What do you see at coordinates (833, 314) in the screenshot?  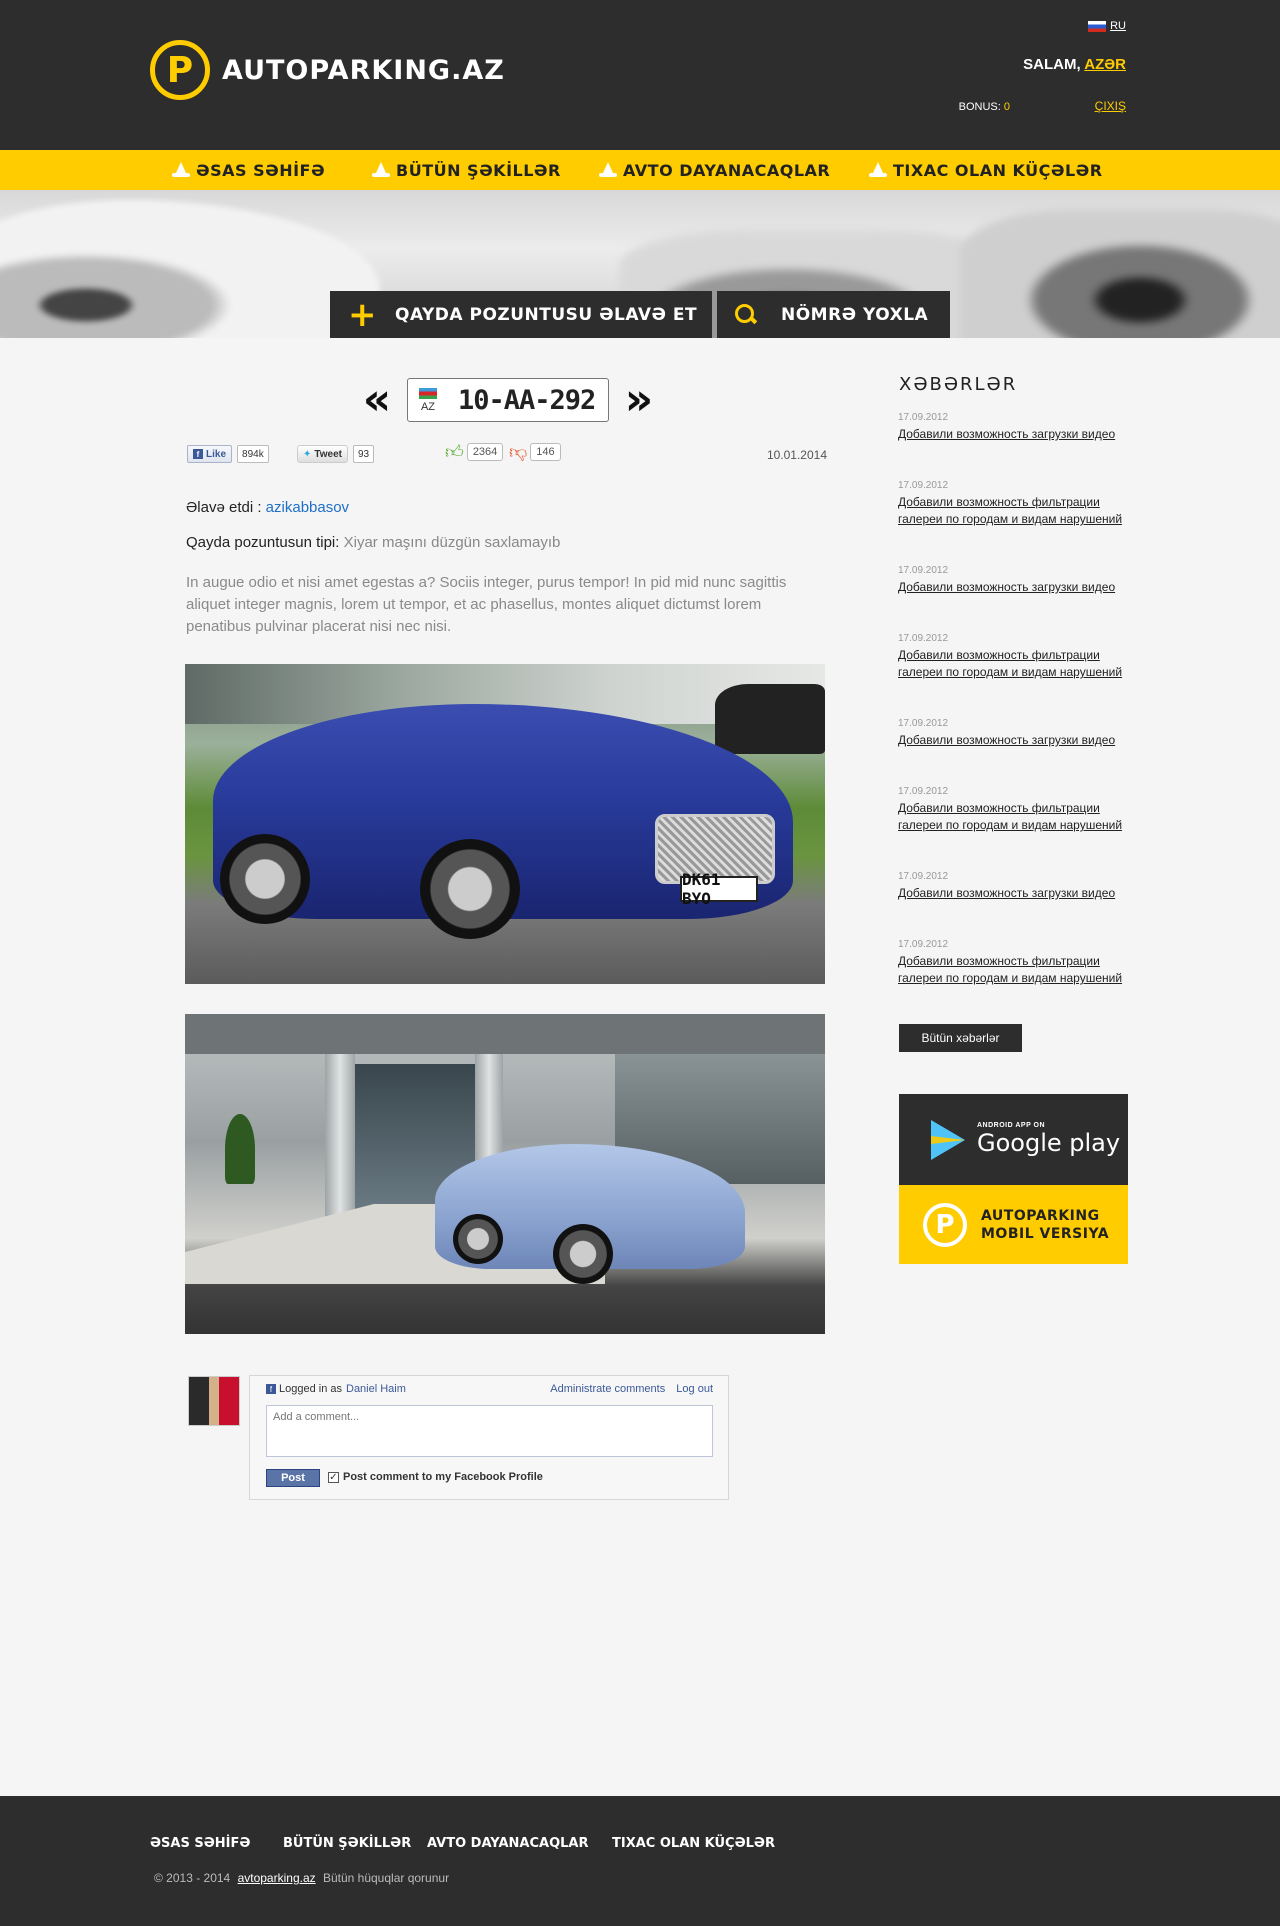 I see `check-number-button: NÖMRƏ YOXLA` at bounding box center [833, 314].